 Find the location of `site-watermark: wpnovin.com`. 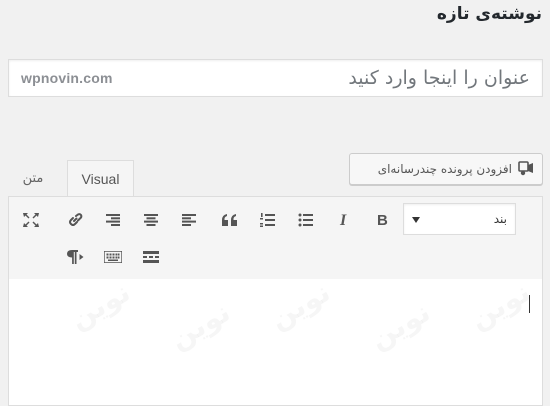

site-watermark: wpnovin.com is located at coordinates (67, 78).